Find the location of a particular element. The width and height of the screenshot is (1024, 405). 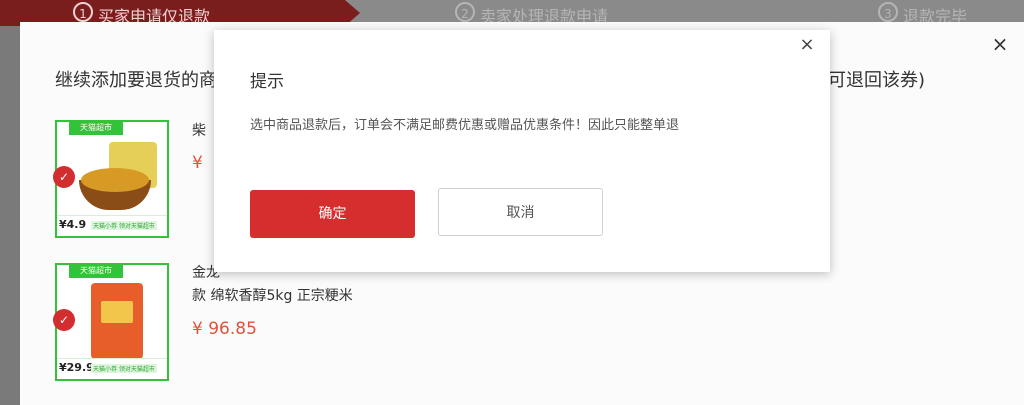

millet-grain-image is located at coordinates (115, 180).